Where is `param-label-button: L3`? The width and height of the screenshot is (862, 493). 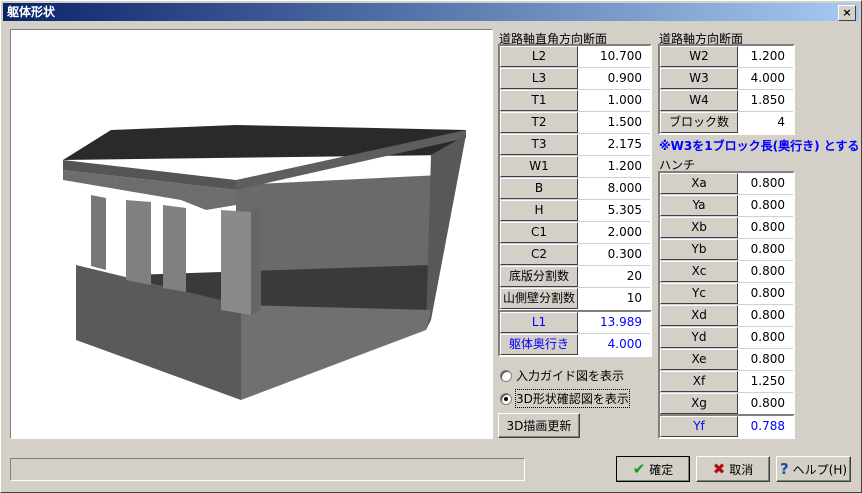 param-label-button: L3 is located at coordinates (539, 78).